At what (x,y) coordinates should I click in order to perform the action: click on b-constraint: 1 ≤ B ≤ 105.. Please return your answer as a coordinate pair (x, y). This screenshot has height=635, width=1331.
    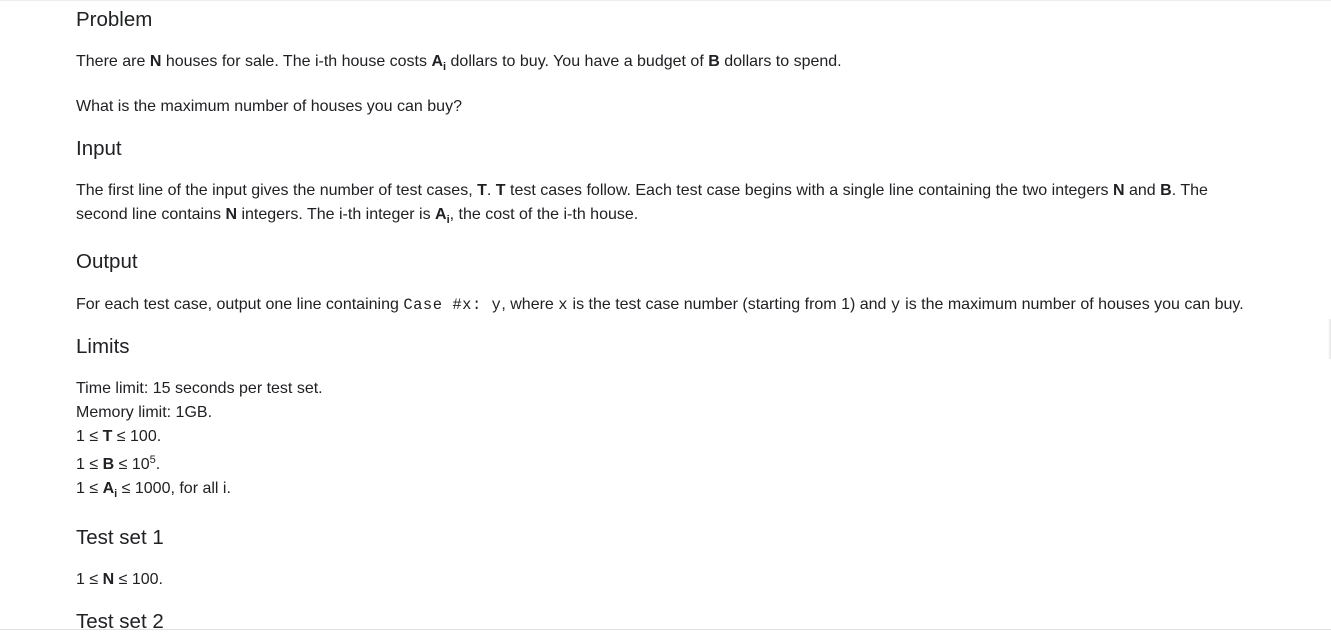
    Looking at the image, I should click on (118, 464).